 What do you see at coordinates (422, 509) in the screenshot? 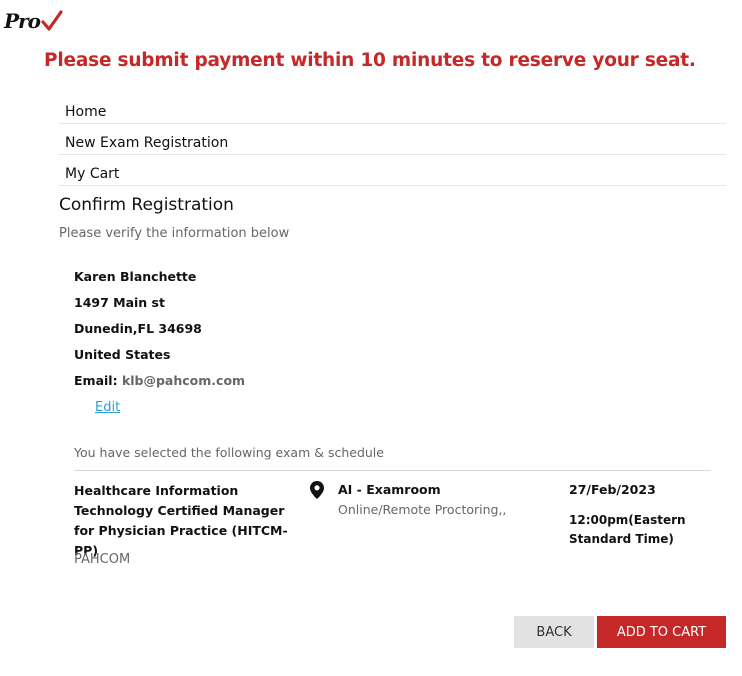
I see `exam-location-detail: Online/Remote Proctoring,,` at bounding box center [422, 509].